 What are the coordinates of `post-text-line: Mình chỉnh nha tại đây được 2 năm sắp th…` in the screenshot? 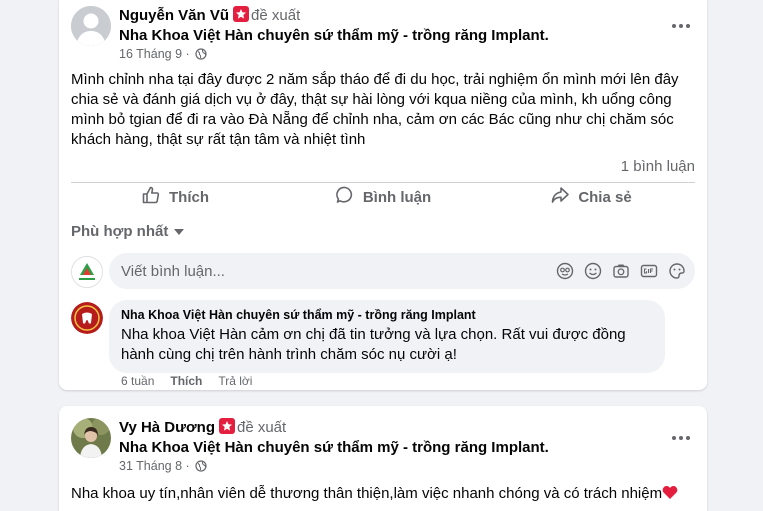 It's located at (375, 79).